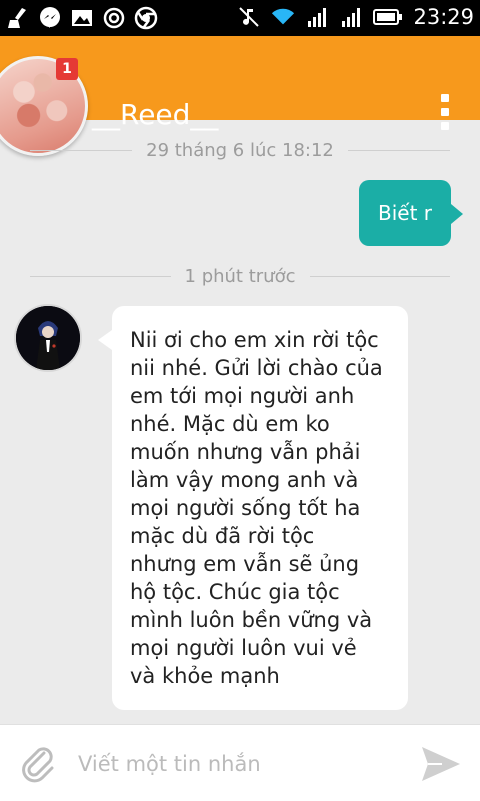 This screenshot has height=801, width=480. Describe the element at coordinates (146, 18) in the screenshot. I see `chrome-icon` at that location.